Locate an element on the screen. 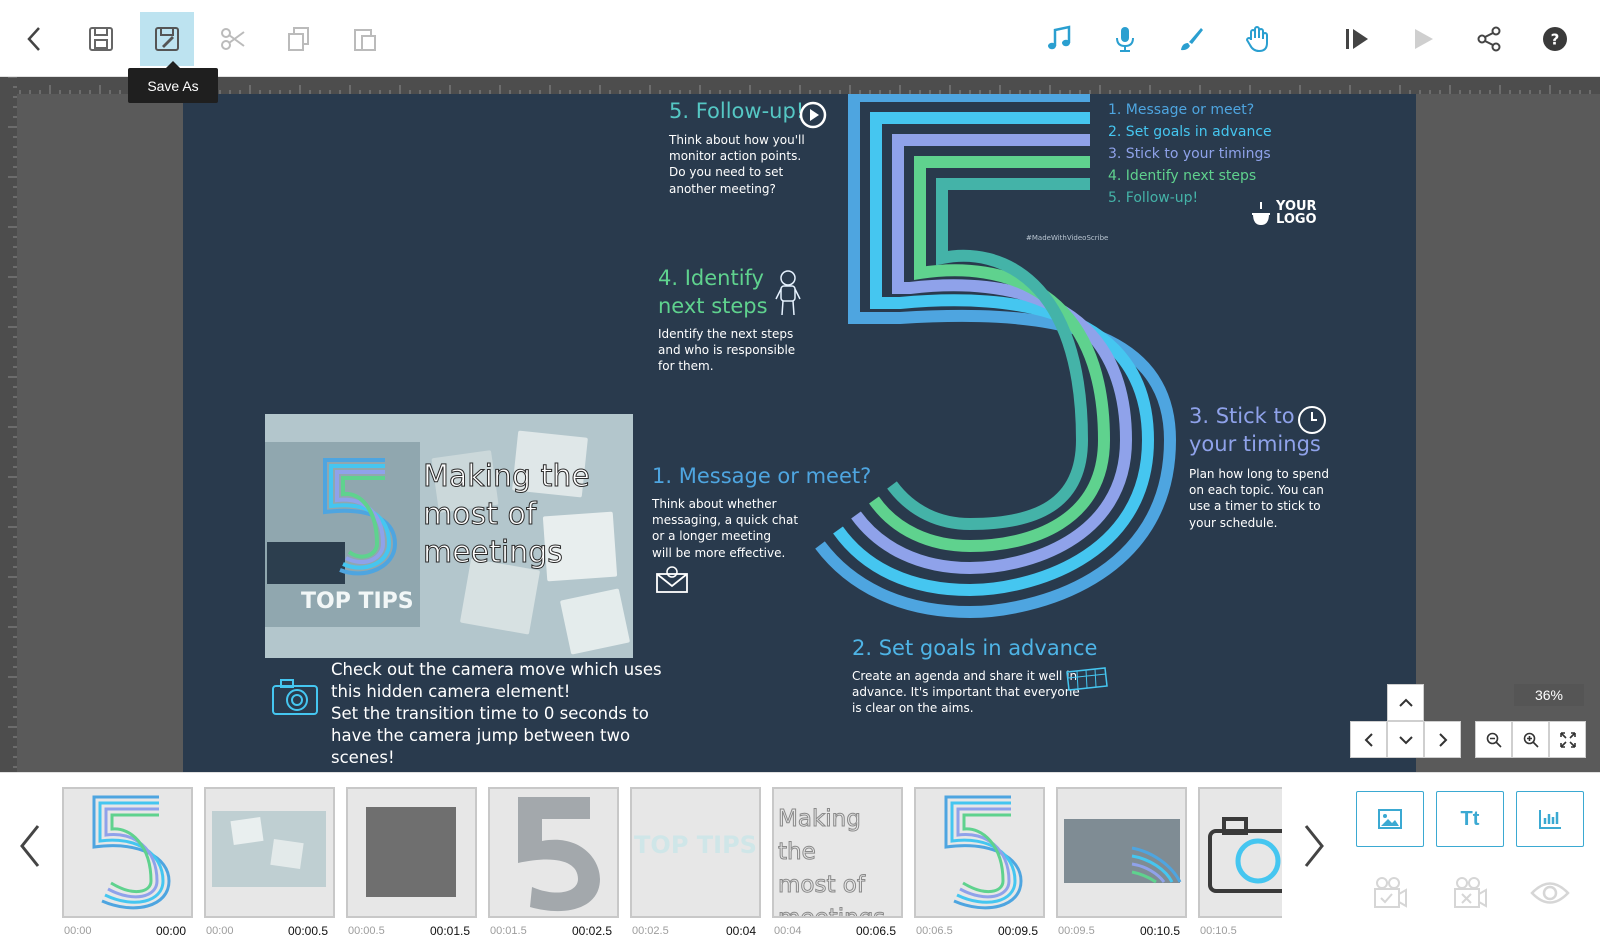 The image size is (1600, 945). calendar-icon is located at coordinates (1087, 679).